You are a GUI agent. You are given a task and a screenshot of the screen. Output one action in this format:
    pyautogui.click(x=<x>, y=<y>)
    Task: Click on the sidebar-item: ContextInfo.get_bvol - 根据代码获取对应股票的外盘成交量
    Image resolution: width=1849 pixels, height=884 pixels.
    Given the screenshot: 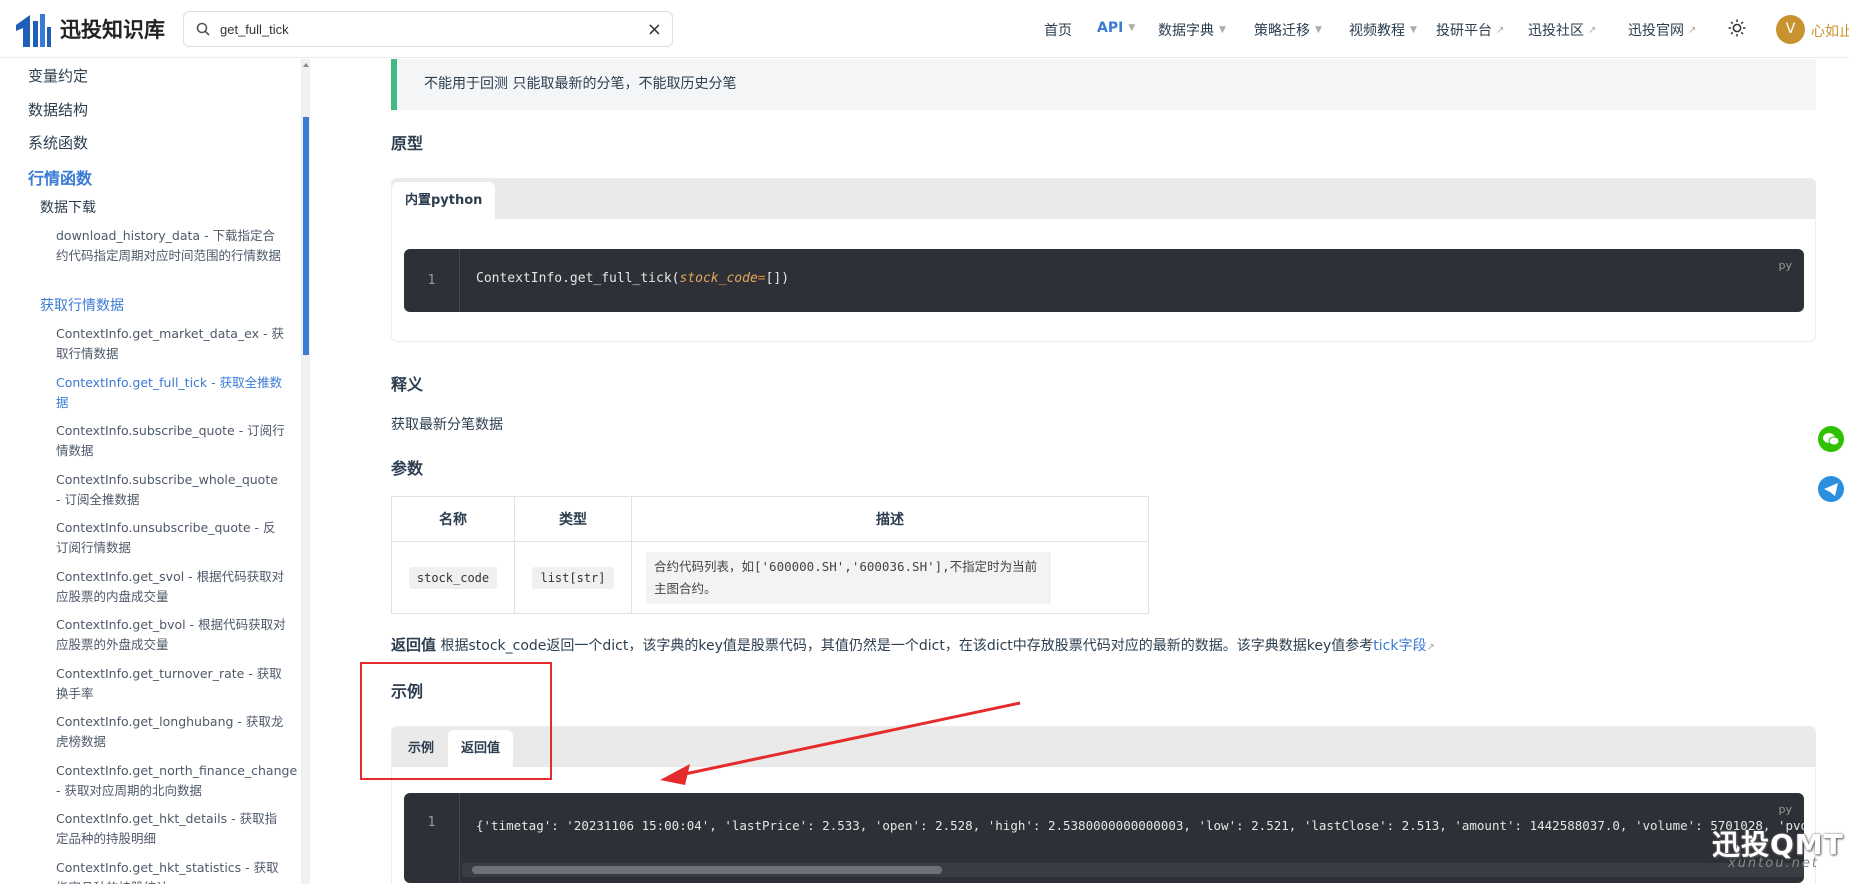 What is the action you would take?
    pyautogui.click(x=171, y=635)
    